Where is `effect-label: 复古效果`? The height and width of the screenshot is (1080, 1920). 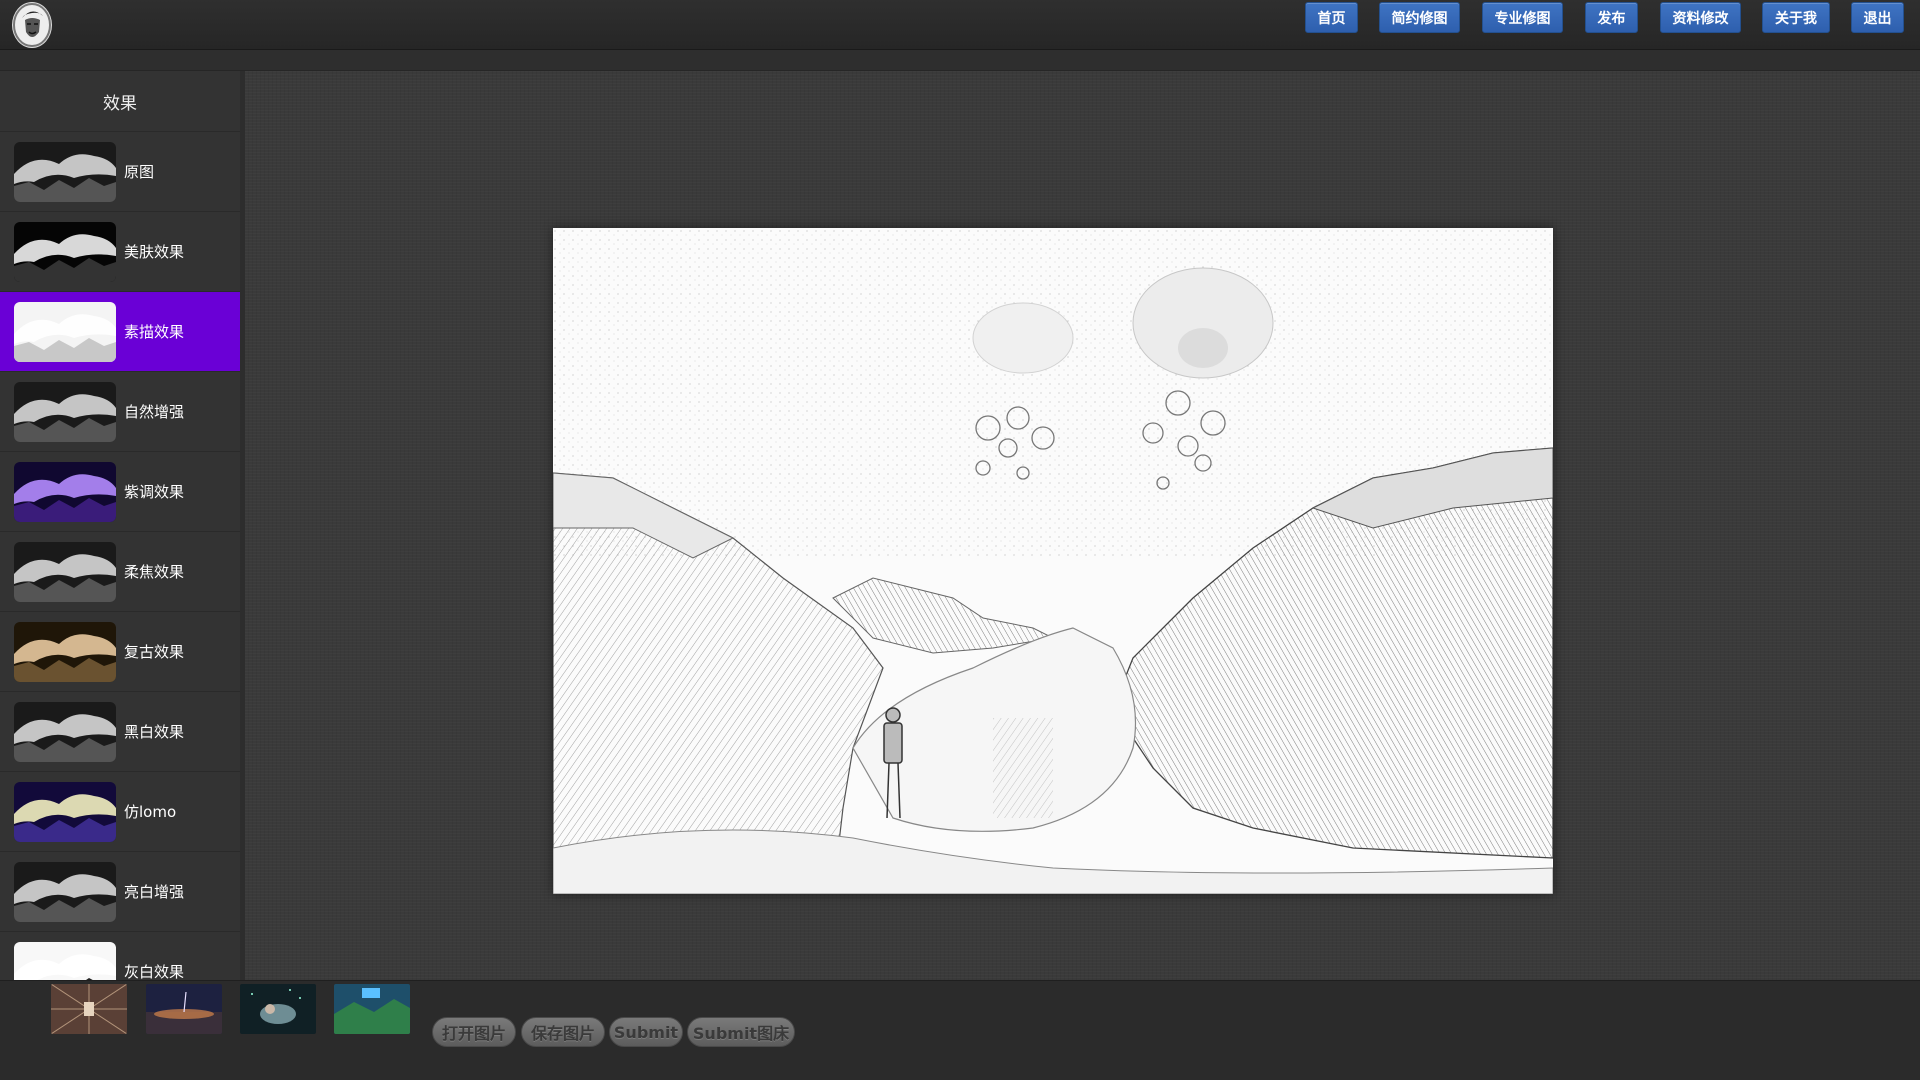 effect-label: 复古效果 is located at coordinates (154, 652).